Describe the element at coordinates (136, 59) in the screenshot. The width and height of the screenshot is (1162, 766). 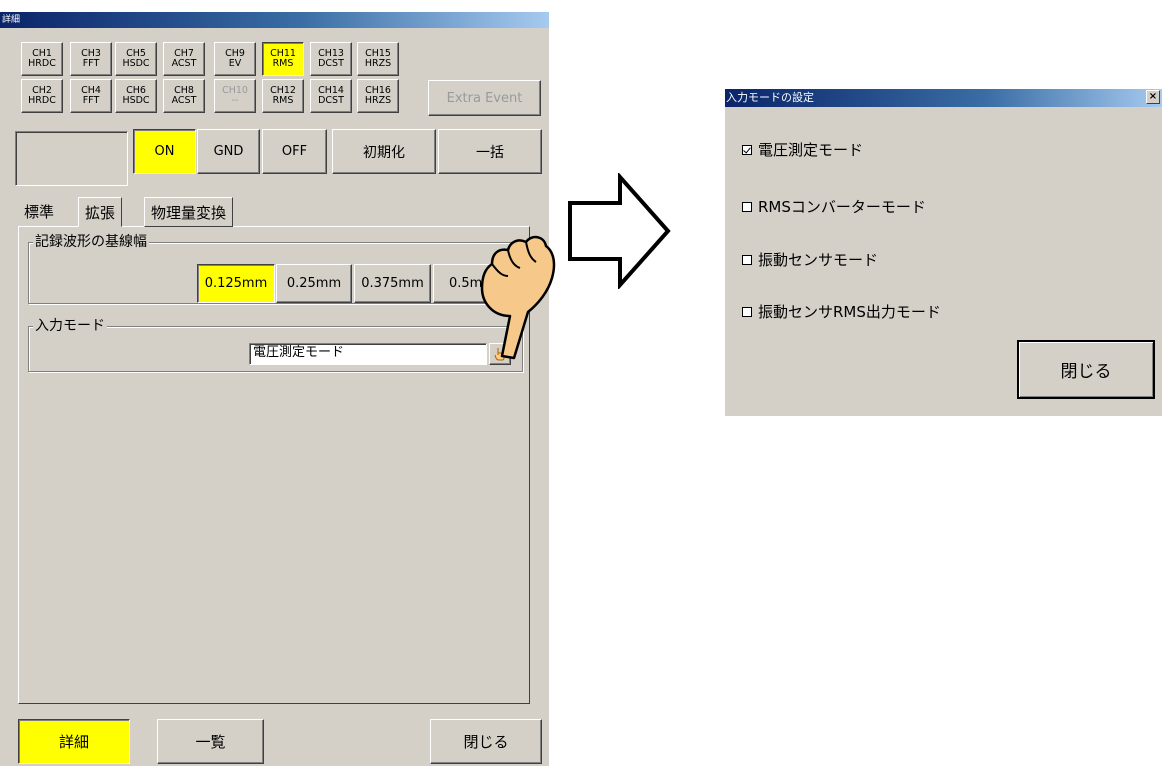
I see `channel-button-ch5: CH5 HSDC` at that location.